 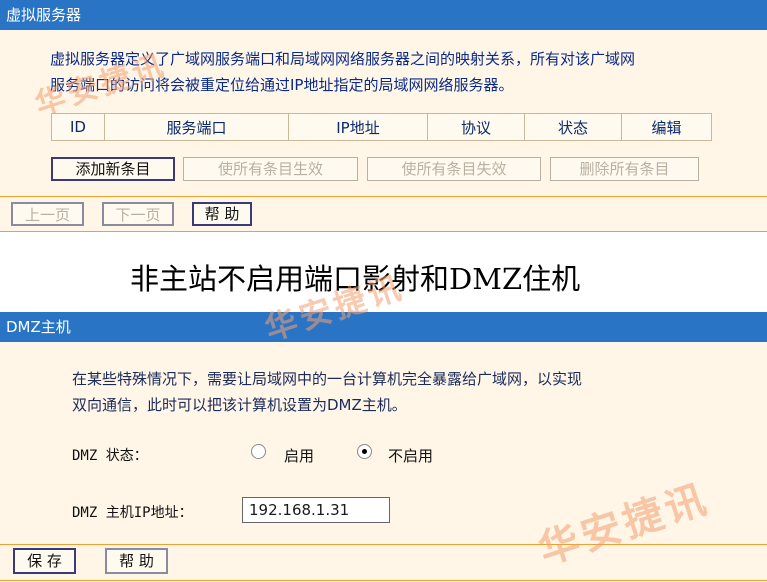 I want to click on dmz-ip-input: 192.168.1.31, so click(x=316, y=510).